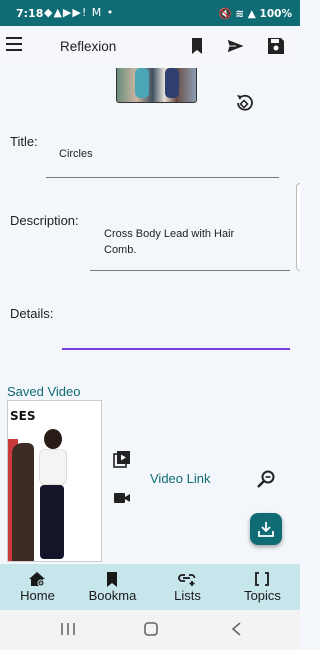 The image size is (320, 650). I want to click on nav-topics-label: Topics, so click(262, 595).